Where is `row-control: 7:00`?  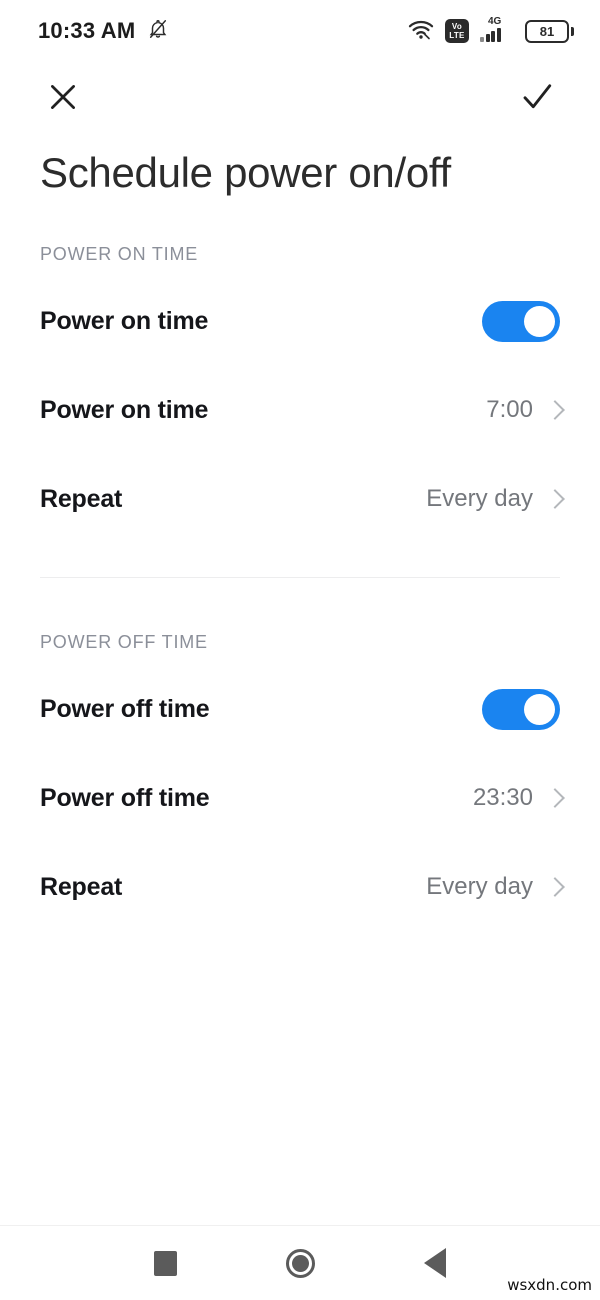 row-control: 7:00 is located at coordinates (523, 410).